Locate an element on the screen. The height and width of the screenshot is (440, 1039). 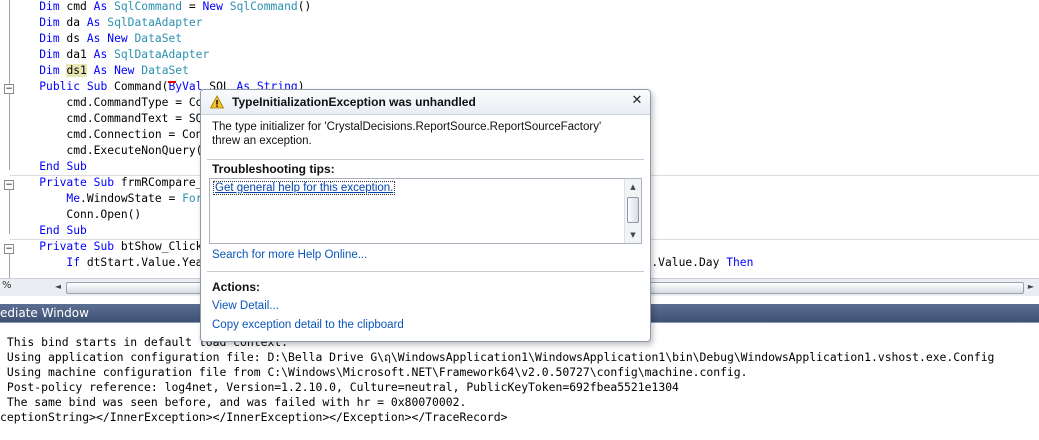
copy-exception-detail-link: Copy exception detail to the clipboard is located at coordinates (308, 325).